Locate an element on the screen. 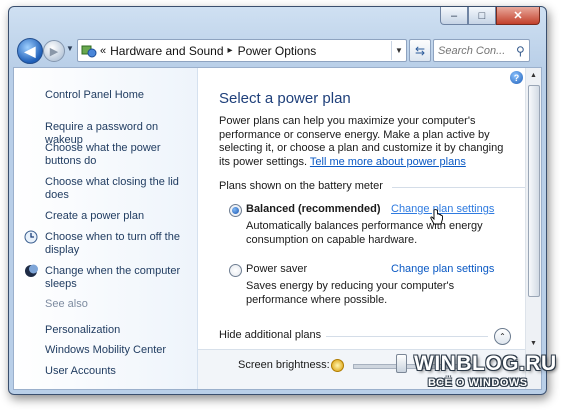 The width and height of the screenshot is (561, 411). control-panel-home-link: Control Panel Home is located at coordinates (119, 95).